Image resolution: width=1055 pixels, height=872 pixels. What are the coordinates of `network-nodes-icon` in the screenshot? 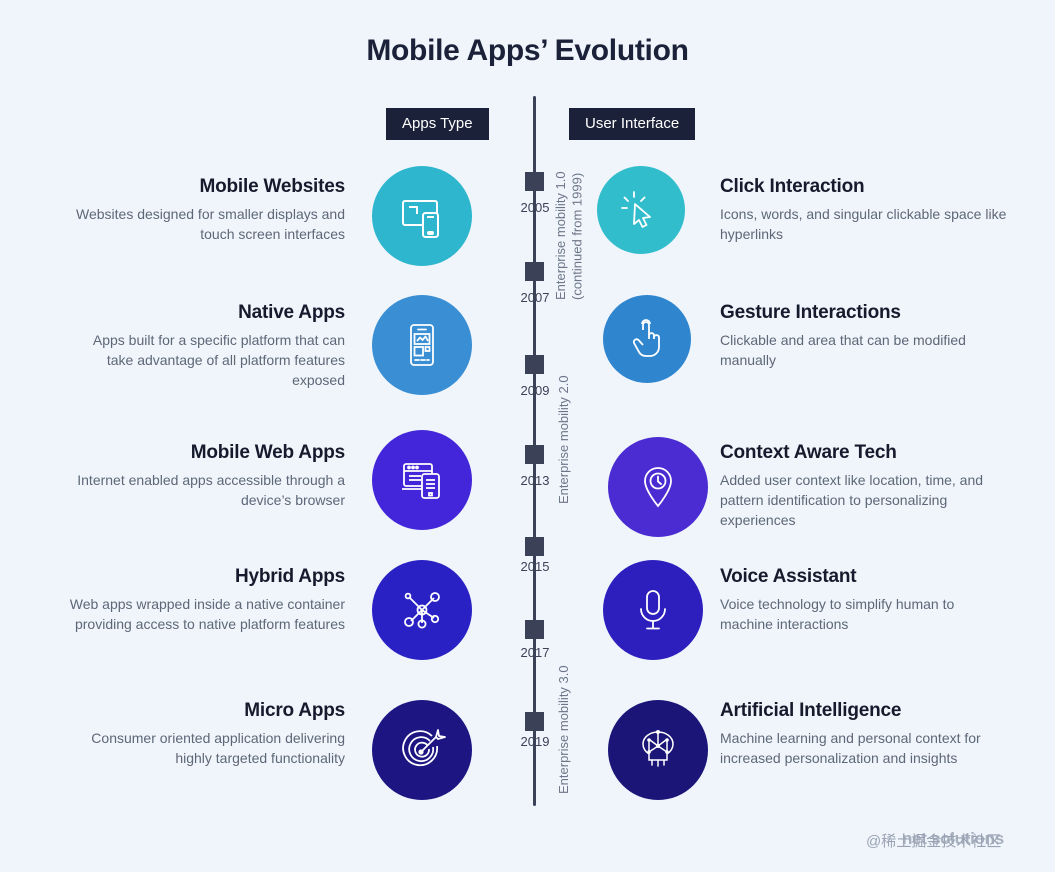 It's located at (422, 610).